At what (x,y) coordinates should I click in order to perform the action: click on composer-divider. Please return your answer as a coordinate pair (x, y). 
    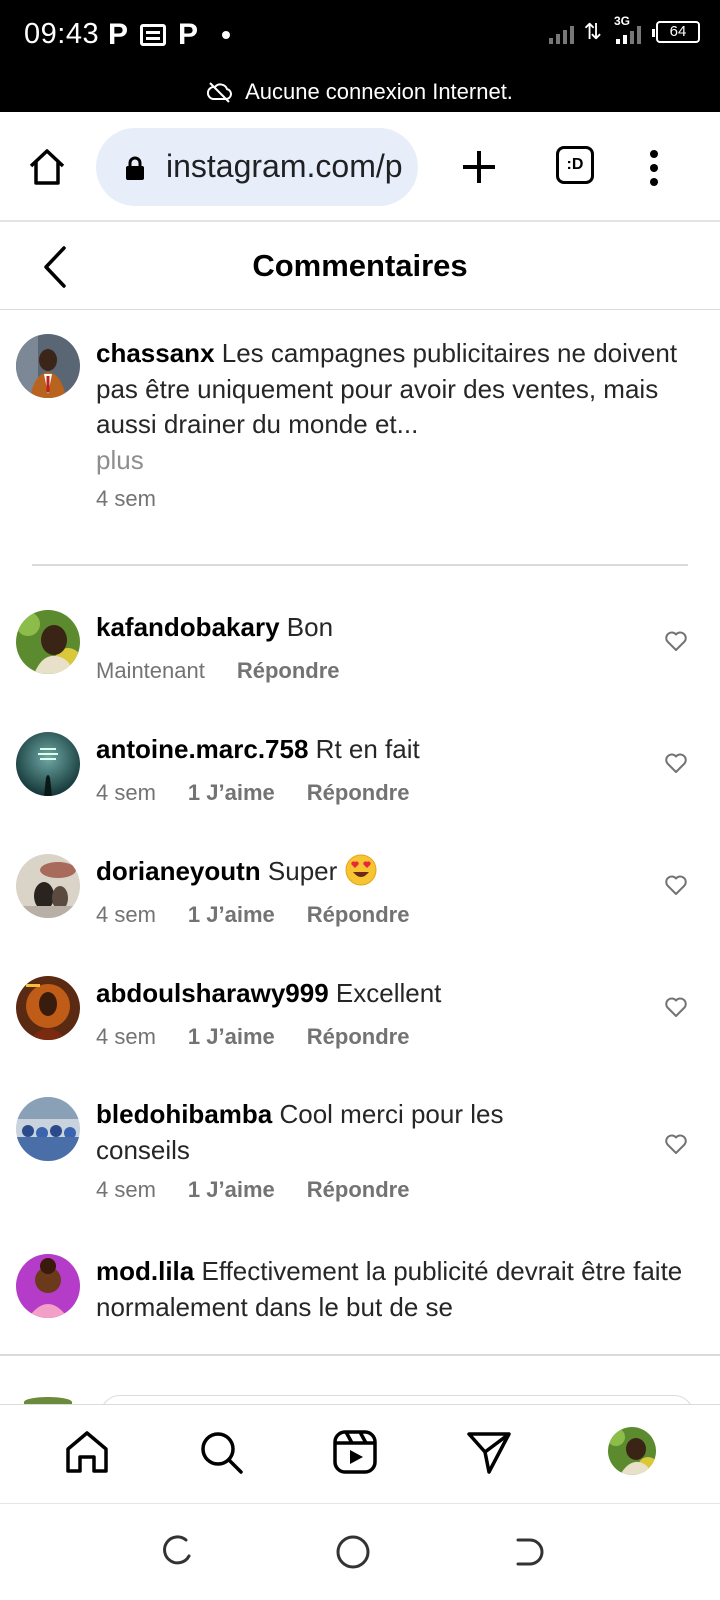
    Looking at the image, I should click on (360, 1355).